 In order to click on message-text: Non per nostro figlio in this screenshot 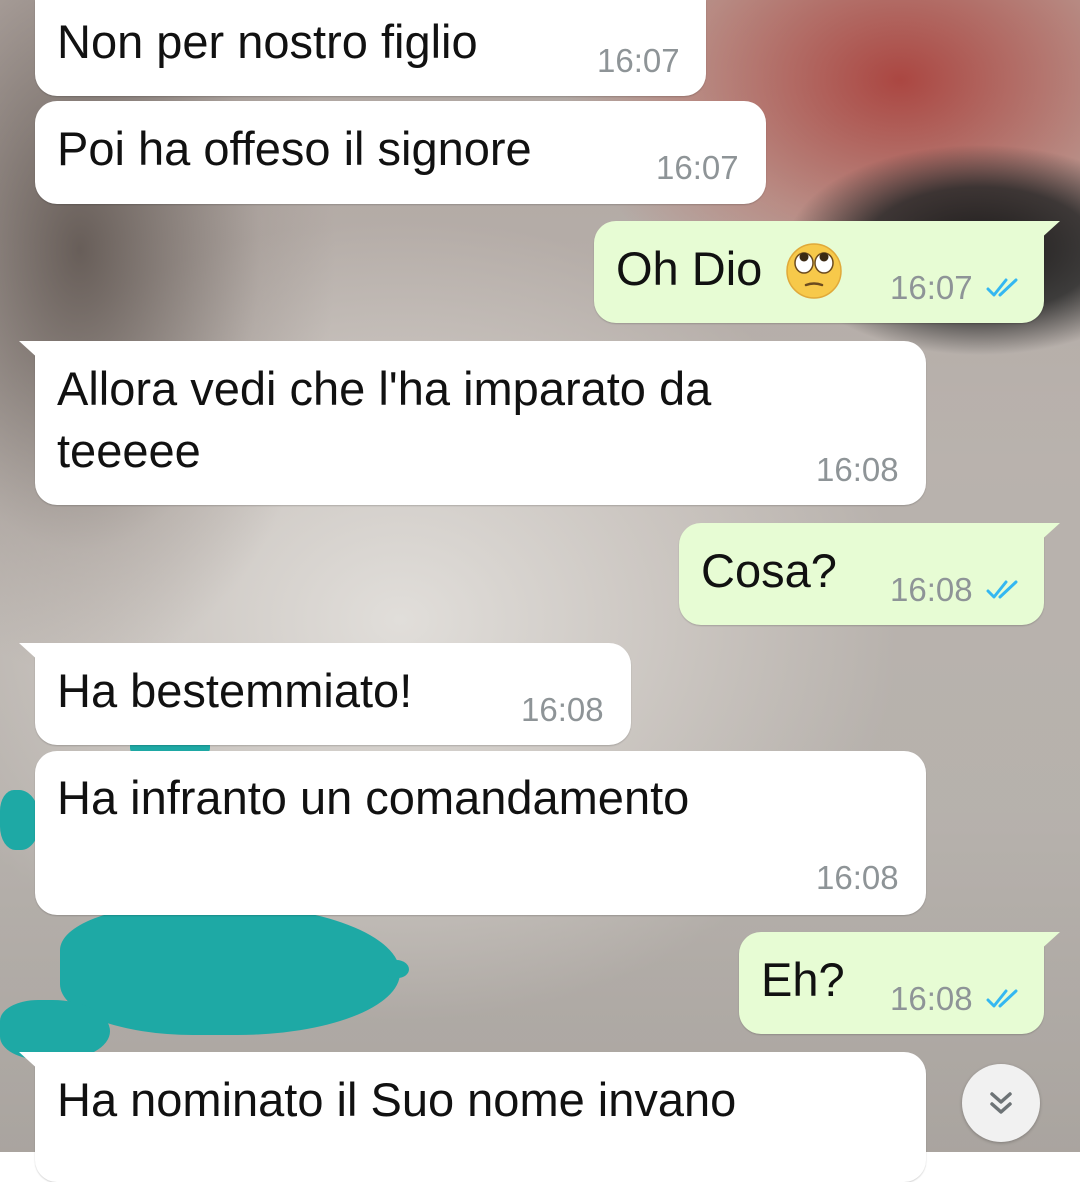, I will do `click(267, 41)`.